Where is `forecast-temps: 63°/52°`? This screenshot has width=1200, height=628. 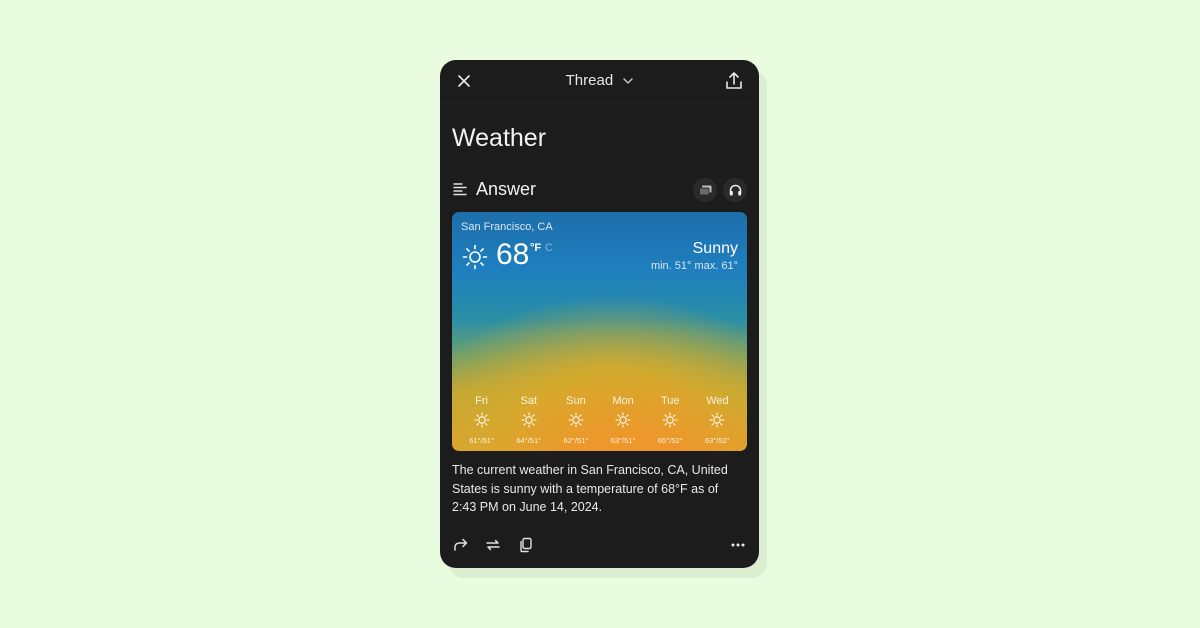
forecast-temps: 63°/52° is located at coordinates (717, 440).